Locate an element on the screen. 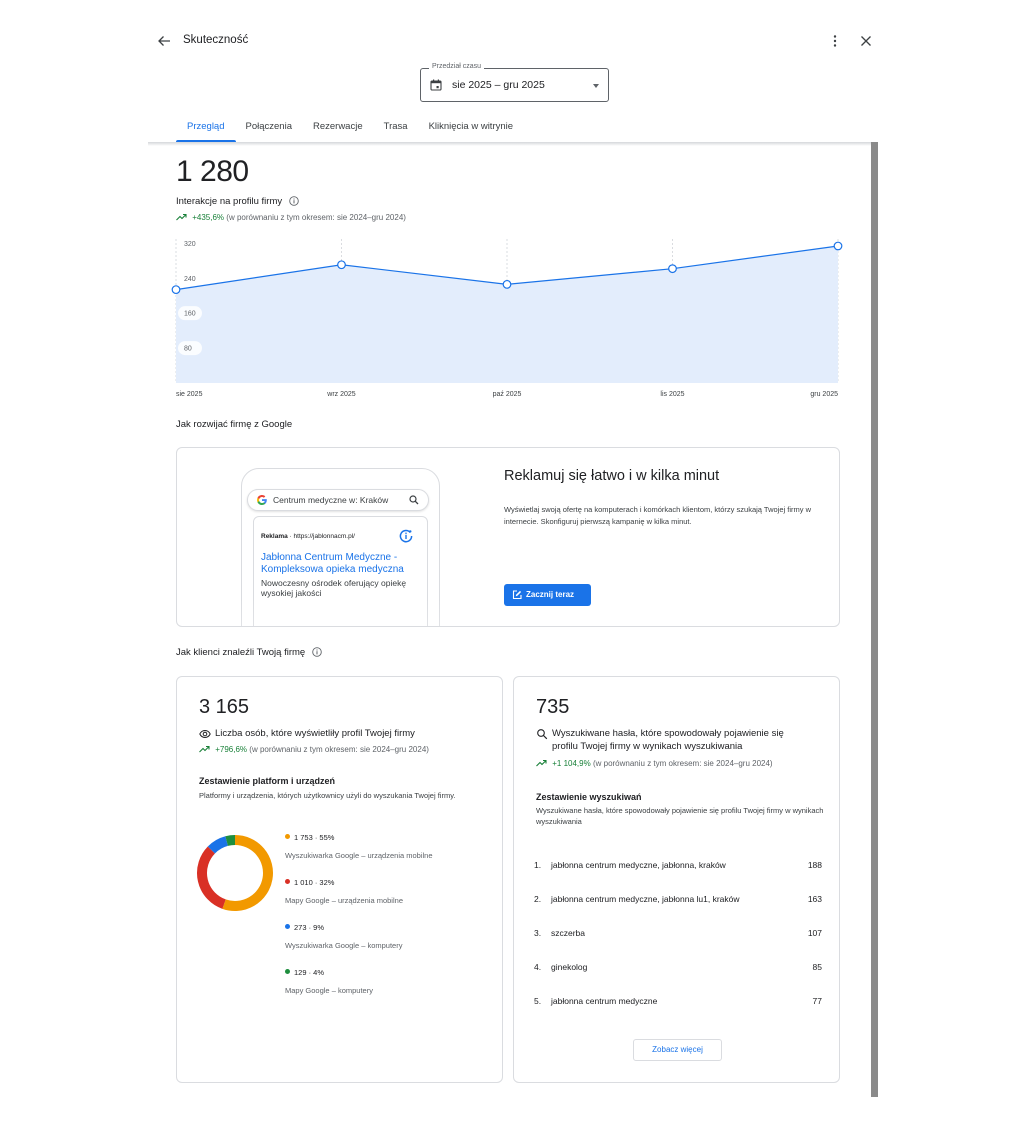 This screenshot has height=1122, width=1031. date-range-select: Przedział czasu sie 2025 – gru 2025 is located at coordinates (514, 82).